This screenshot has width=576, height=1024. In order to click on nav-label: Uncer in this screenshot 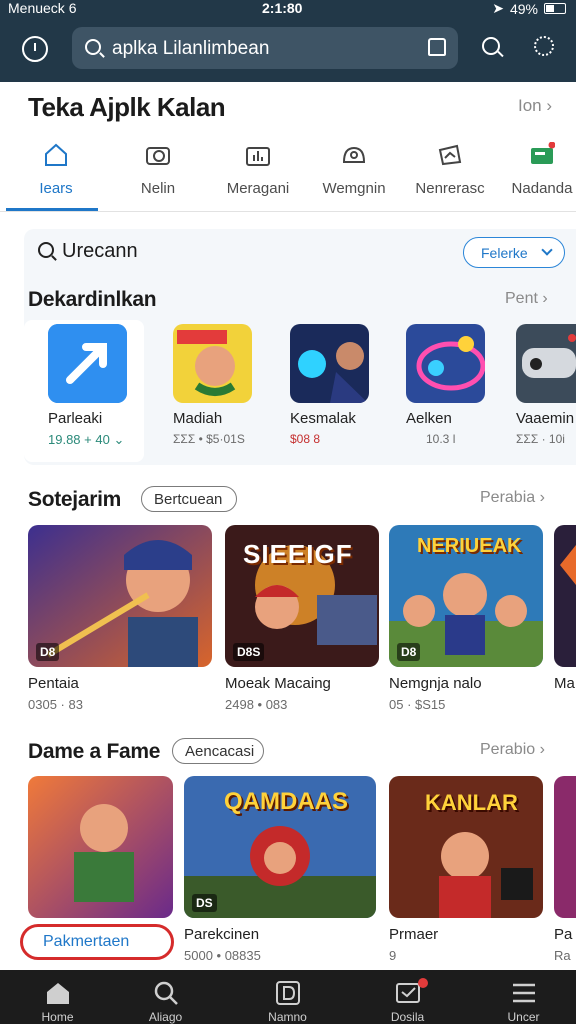, I will do `click(523, 1017)`.